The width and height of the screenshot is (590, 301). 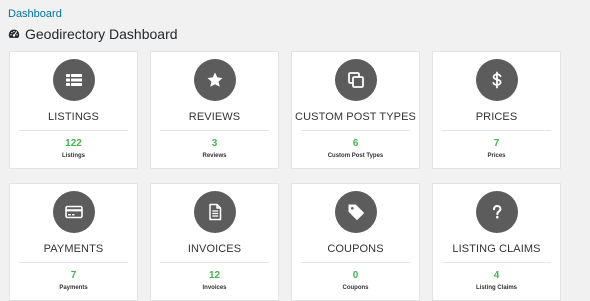 I want to click on page-title: Geodirectory Dashboard, so click(x=93, y=34).